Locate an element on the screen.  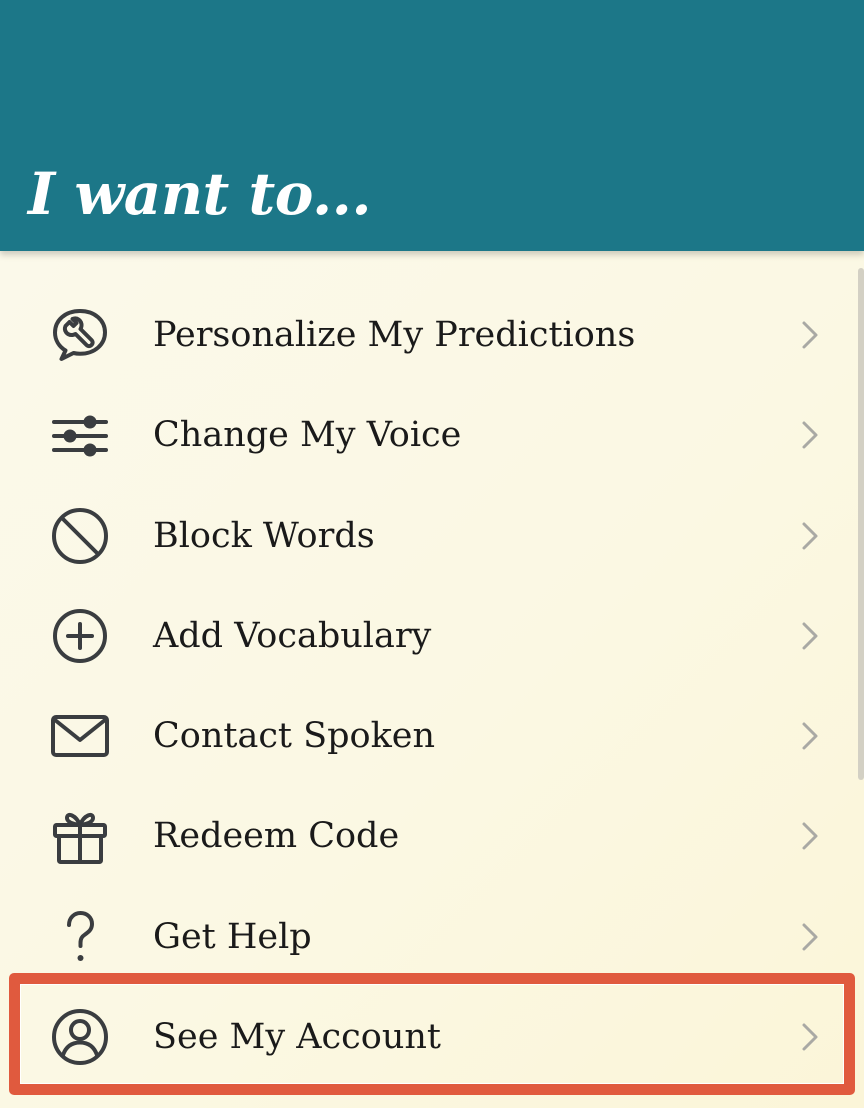
sliders-icon is located at coordinates (80, 435).